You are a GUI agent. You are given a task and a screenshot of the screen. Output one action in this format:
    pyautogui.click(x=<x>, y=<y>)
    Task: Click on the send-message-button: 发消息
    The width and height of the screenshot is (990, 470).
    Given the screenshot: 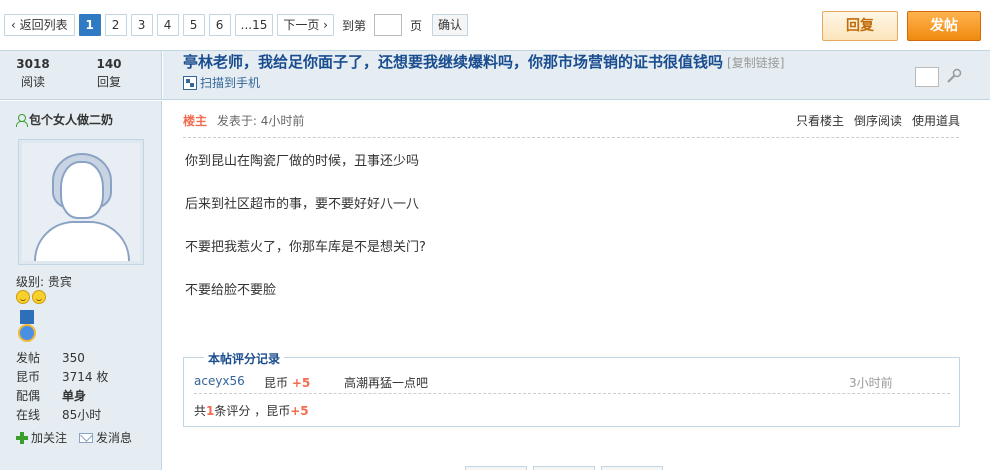 What is the action you would take?
    pyautogui.click(x=105, y=437)
    